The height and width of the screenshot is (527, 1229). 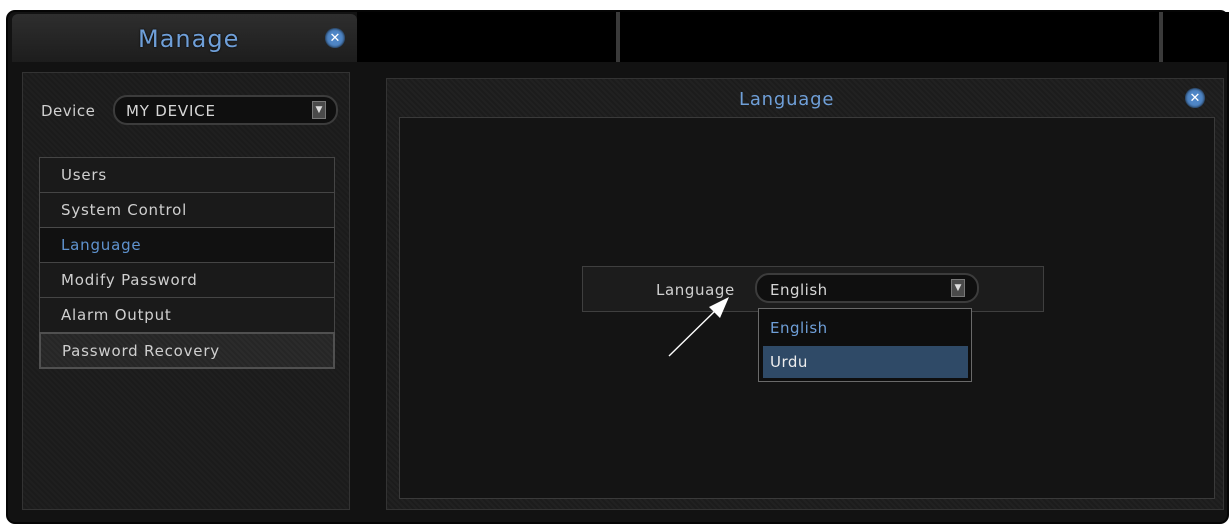 What do you see at coordinates (698, 327) in the screenshot?
I see `annotation-arrow-icon` at bounding box center [698, 327].